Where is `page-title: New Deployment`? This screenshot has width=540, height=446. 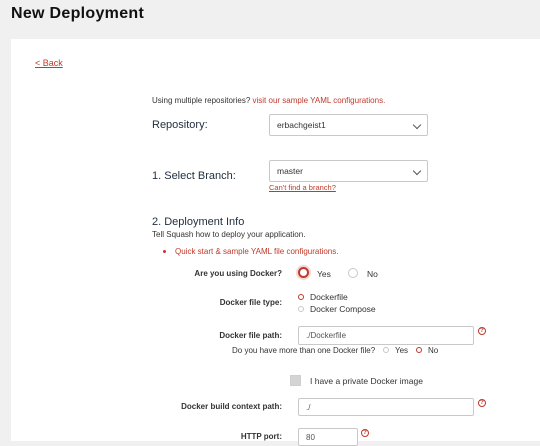 page-title: New Deployment is located at coordinates (78, 13).